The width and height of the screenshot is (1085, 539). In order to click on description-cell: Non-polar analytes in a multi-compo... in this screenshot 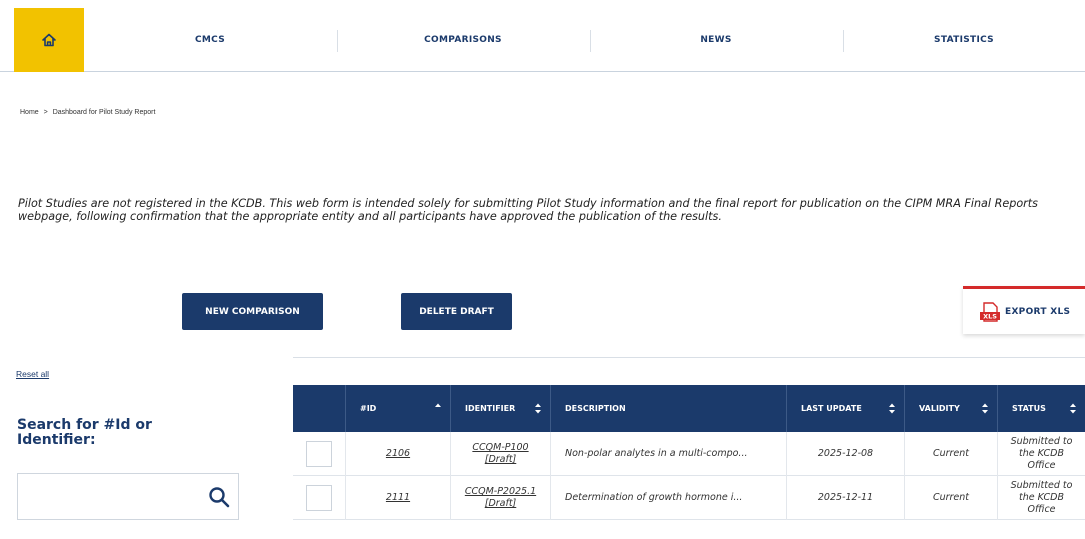, I will do `click(668, 454)`.